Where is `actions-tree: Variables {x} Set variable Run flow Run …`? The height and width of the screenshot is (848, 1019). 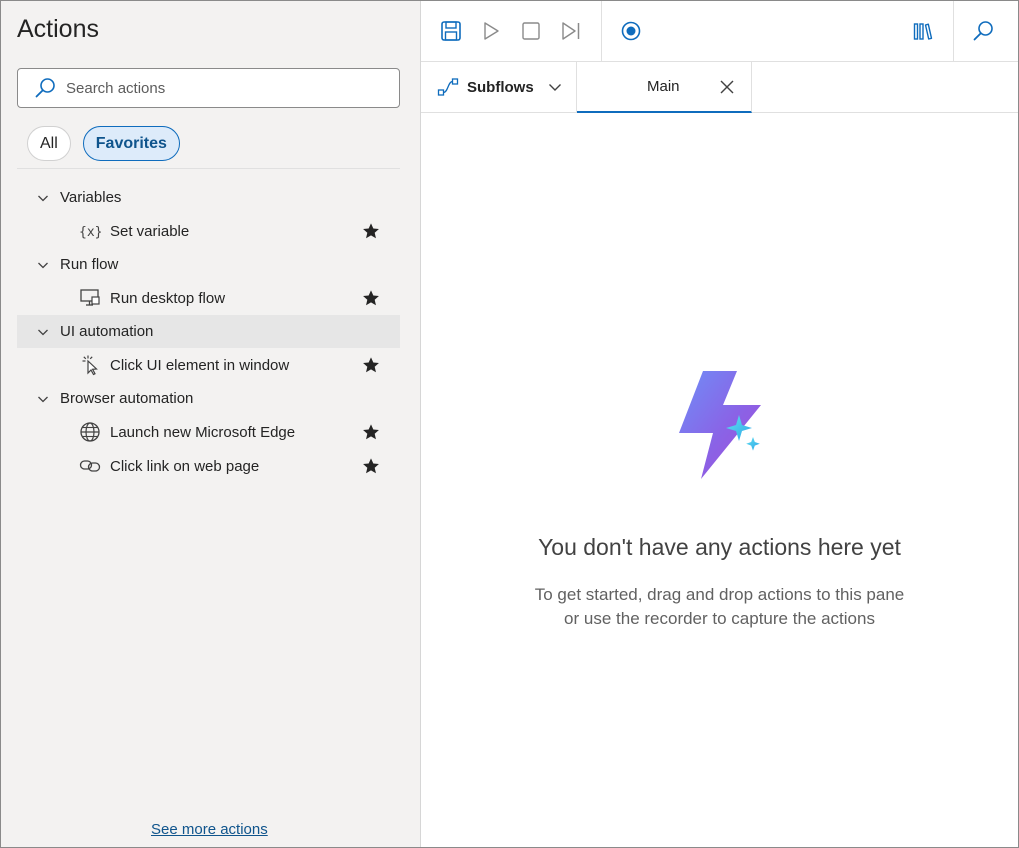
actions-tree: Variables {x} Set variable Run flow Run … is located at coordinates (208, 332).